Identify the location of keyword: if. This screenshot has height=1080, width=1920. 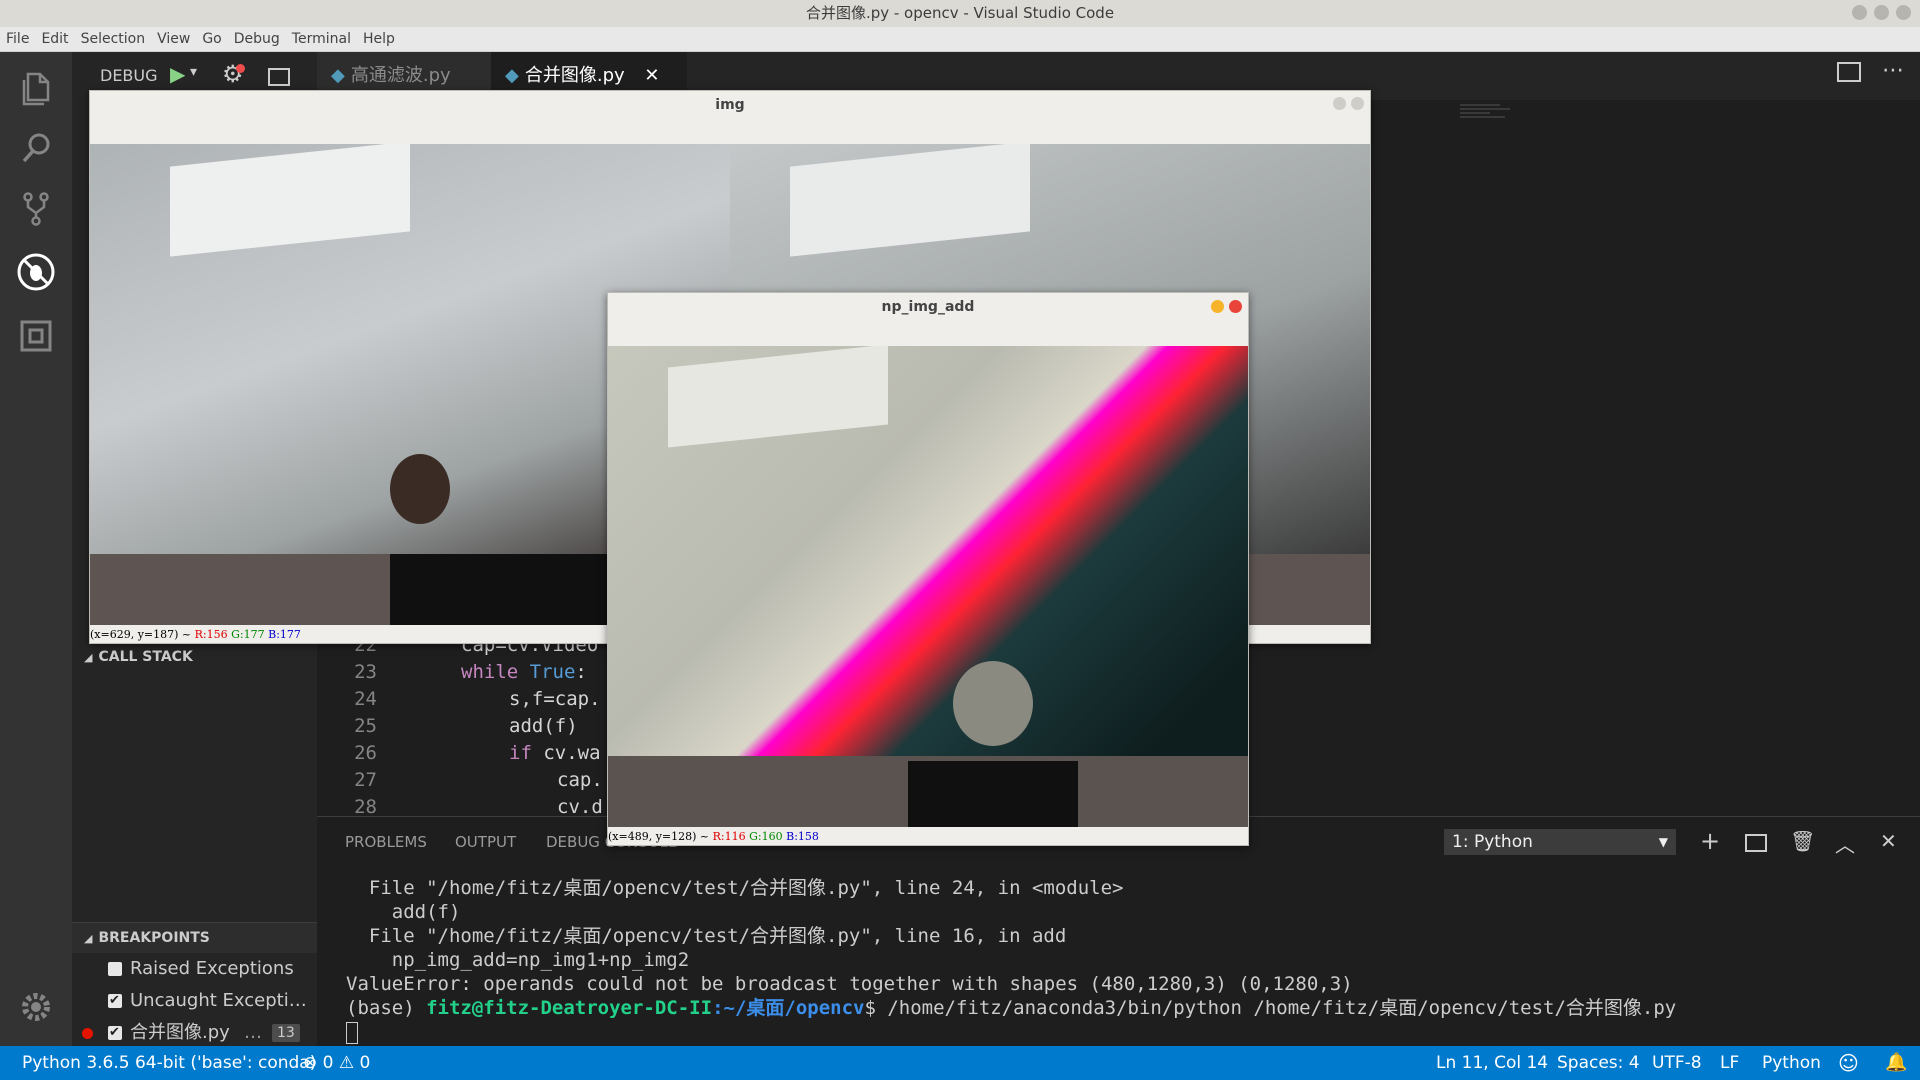
(520, 753).